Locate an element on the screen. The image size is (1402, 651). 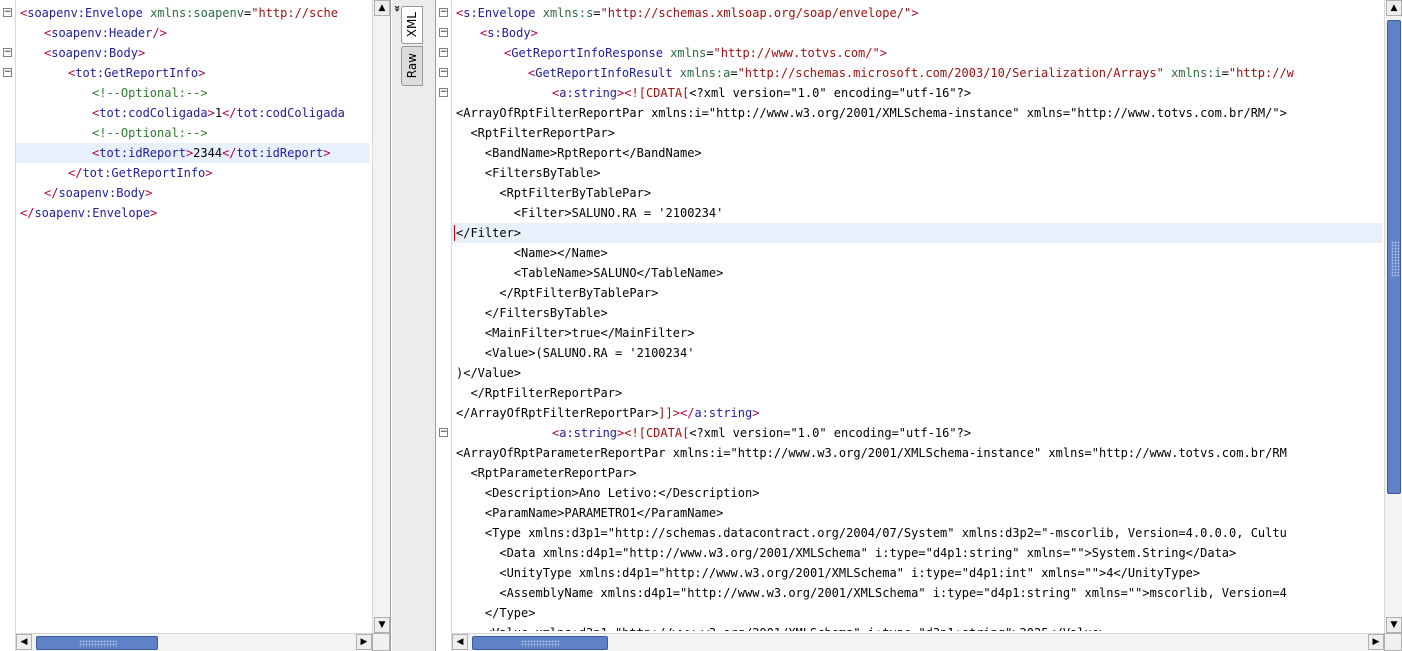
code-line: <Description>Ano Letivo:</Description> is located at coordinates (917, 493).